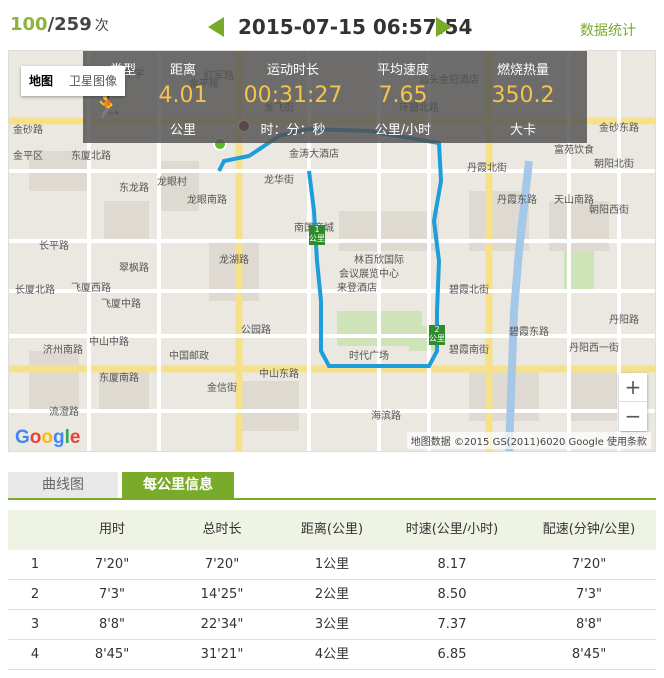 The width and height of the screenshot is (664, 678). What do you see at coordinates (528, 440) in the screenshot?
I see `map-attribution: 地图数据 ©2015 GS(2011)6020 Google 使用条款` at bounding box center [528, 440].